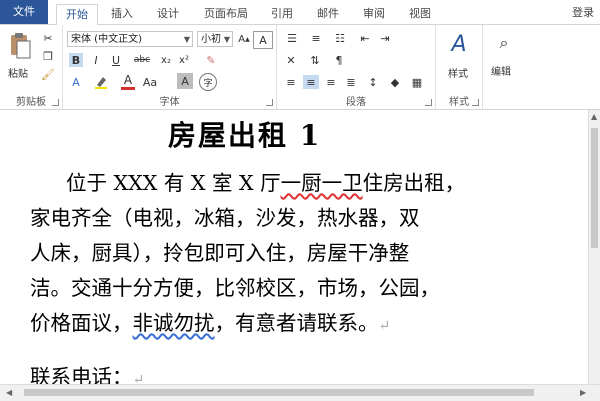  I want to click on paragraph-line-5: 价格面议，非诚勿扰，有意者请联系。↵, so click(210, 321).